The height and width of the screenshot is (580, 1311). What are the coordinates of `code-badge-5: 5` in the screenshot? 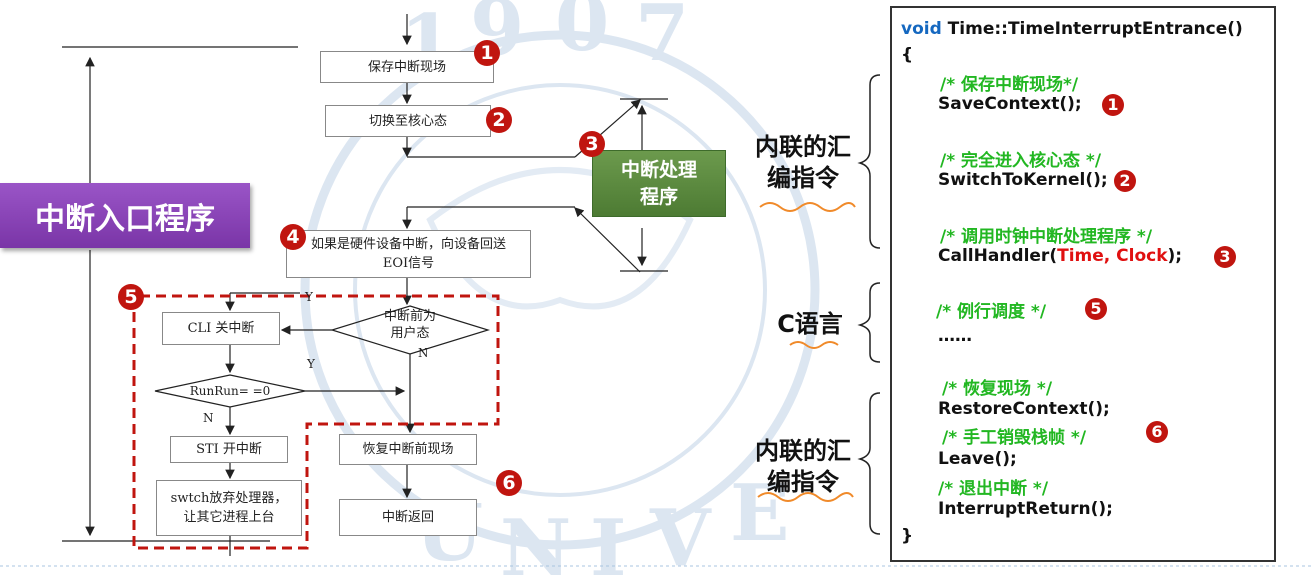 It's located at (1096, 309).